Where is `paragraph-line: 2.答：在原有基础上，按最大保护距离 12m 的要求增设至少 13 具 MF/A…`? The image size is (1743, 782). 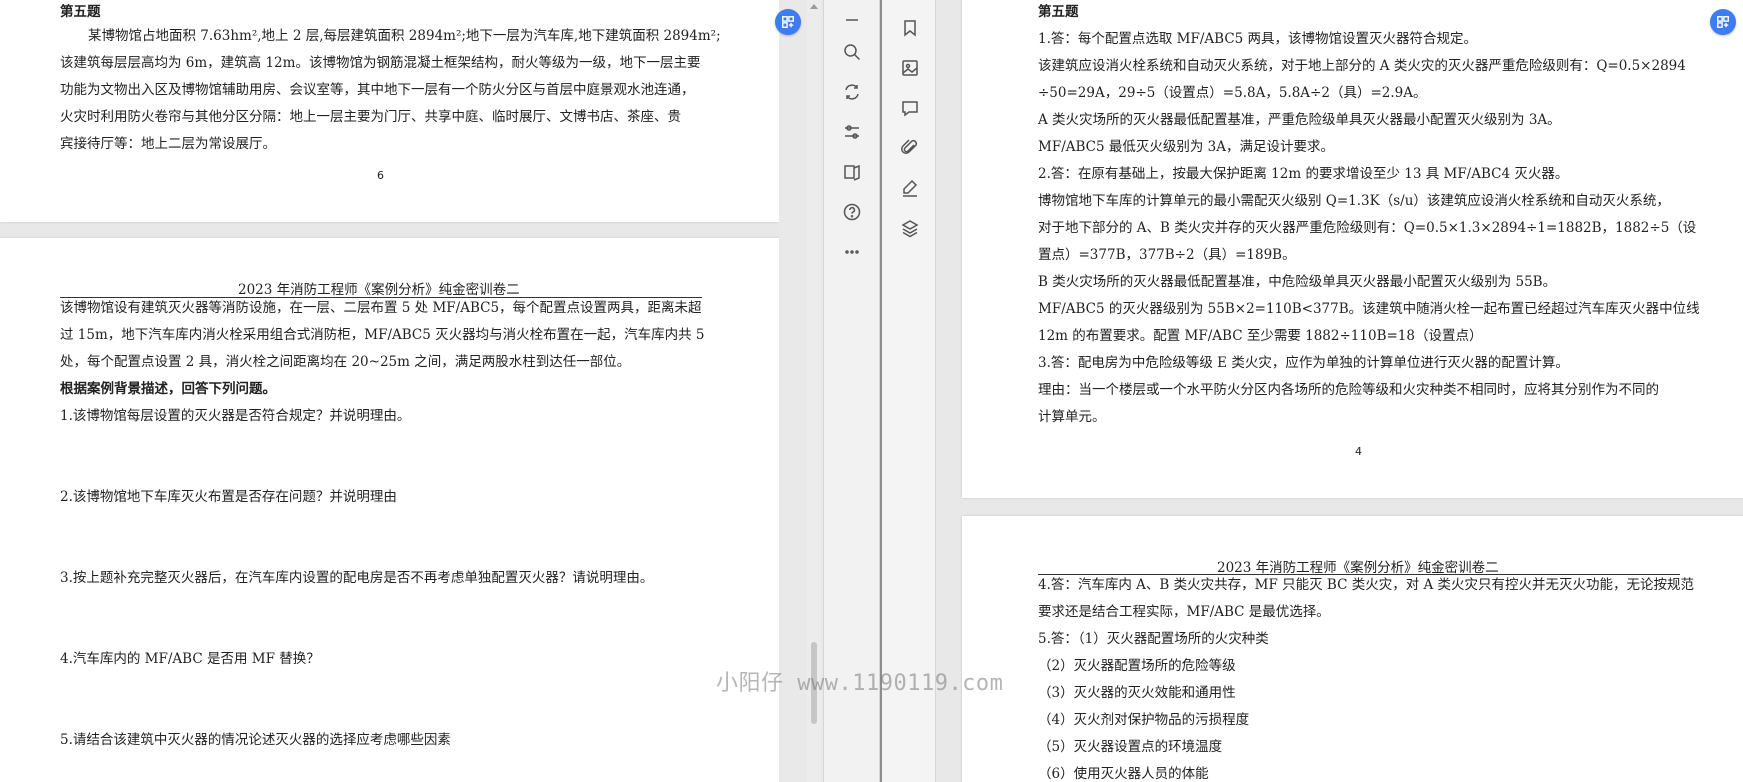
paragraph-line: 2.答：在原有基础上，按最大保护距离 12m 的要求增设至少 13 具 MF/A… is located at coordinates (1303, 174).